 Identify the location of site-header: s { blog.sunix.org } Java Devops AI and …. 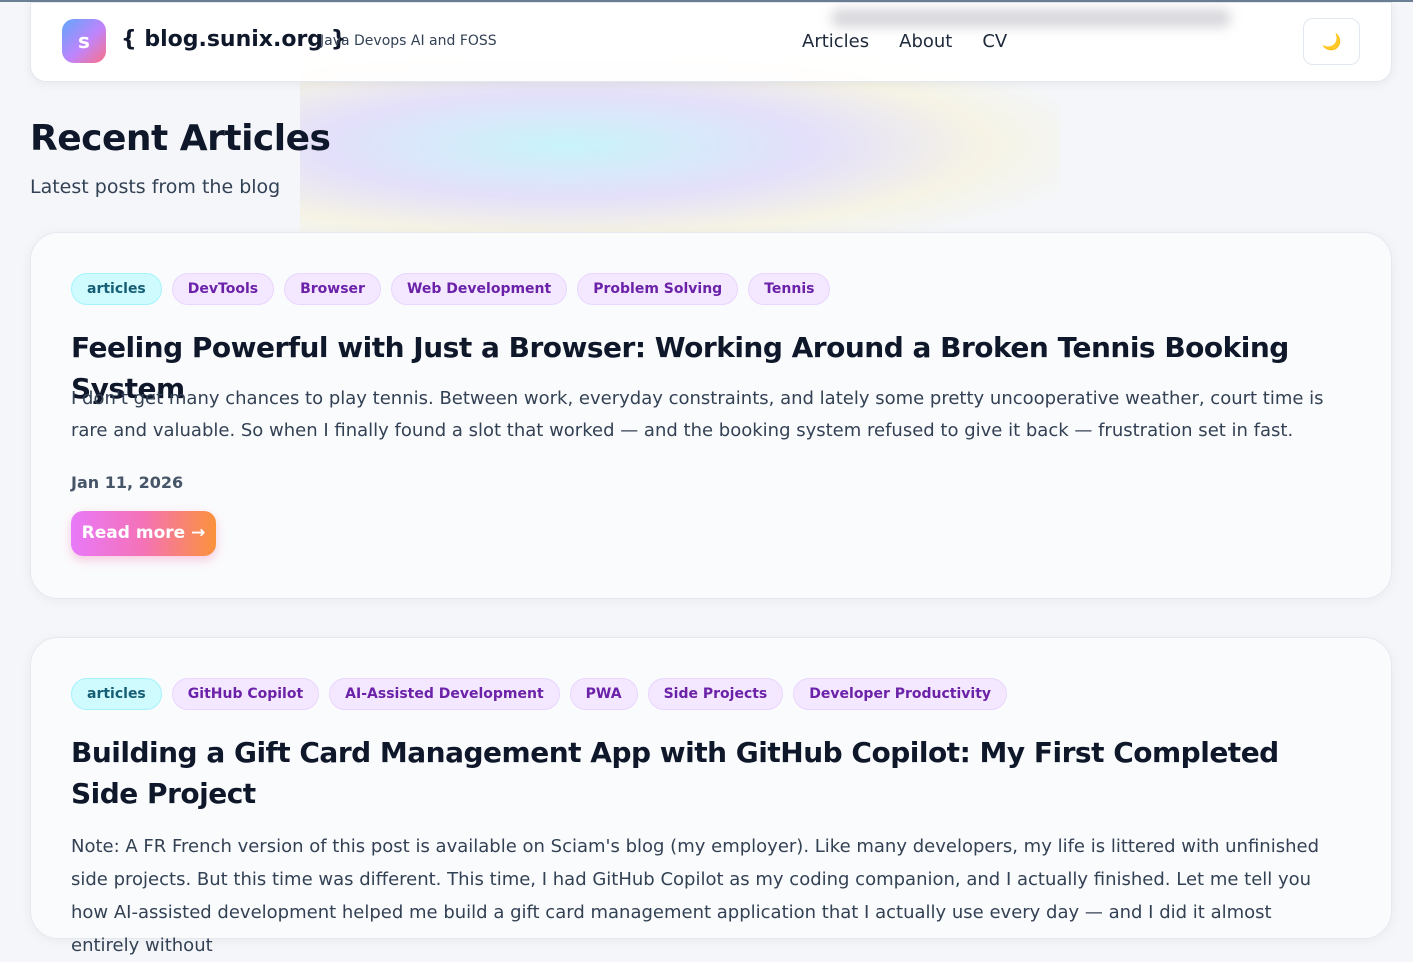
(711, 42).